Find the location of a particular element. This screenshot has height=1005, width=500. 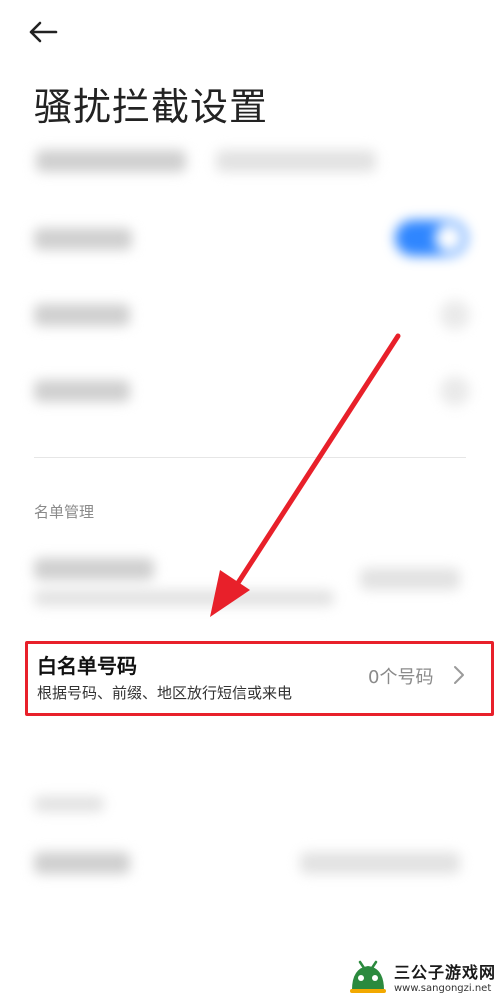

watermark: 三公子游戏网 www.sangongzi.net is located at coordinates (421, 976).